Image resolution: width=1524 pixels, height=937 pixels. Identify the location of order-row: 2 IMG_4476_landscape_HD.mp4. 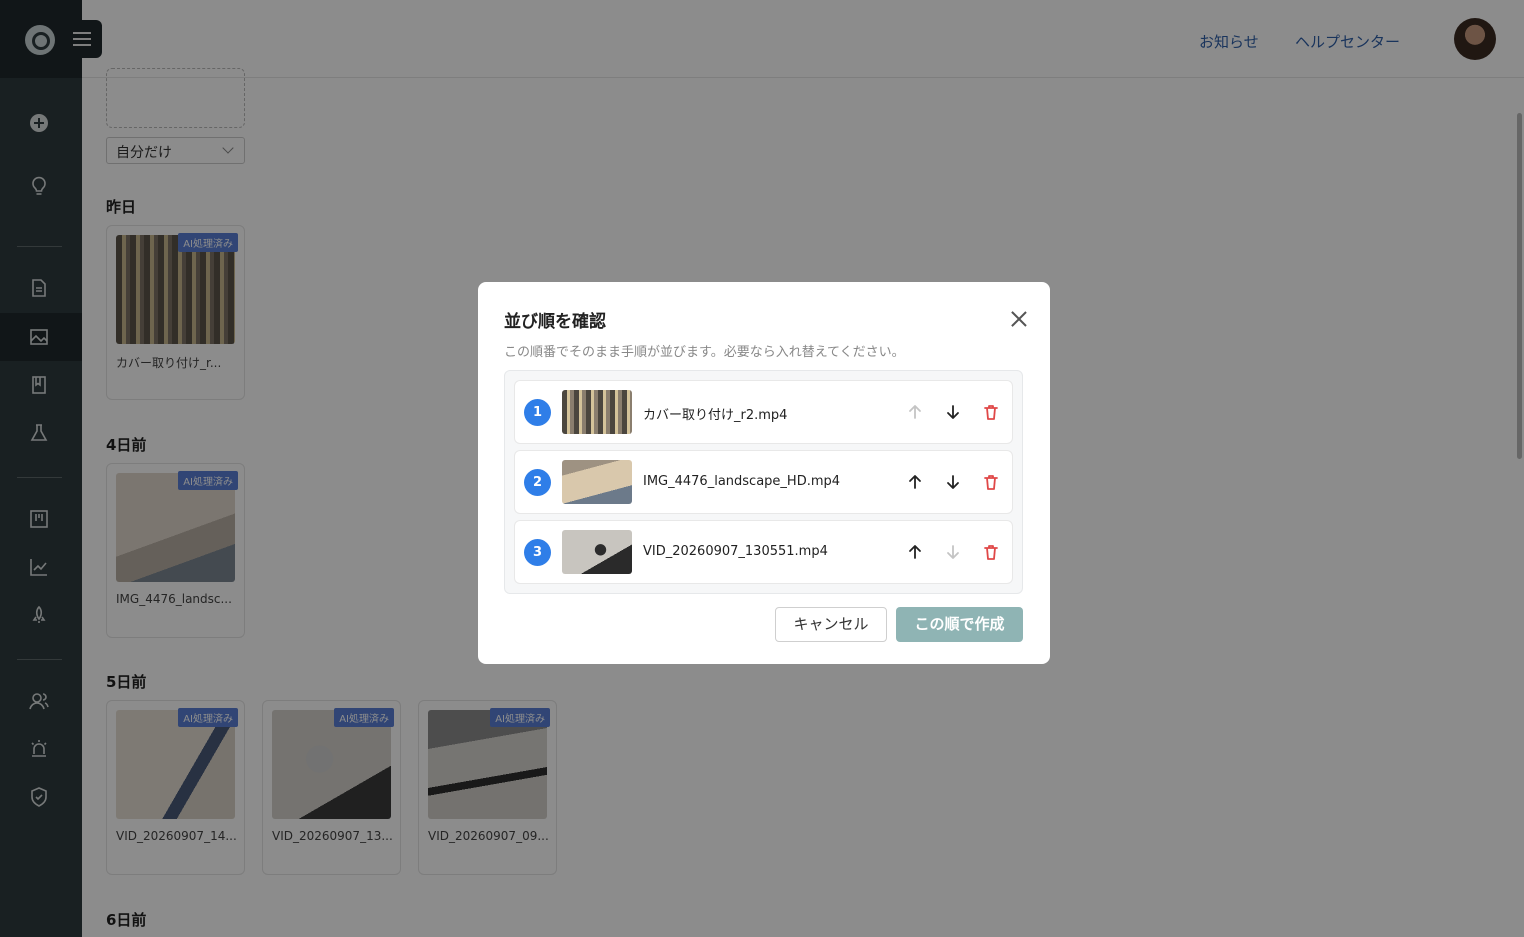
(763, 482).